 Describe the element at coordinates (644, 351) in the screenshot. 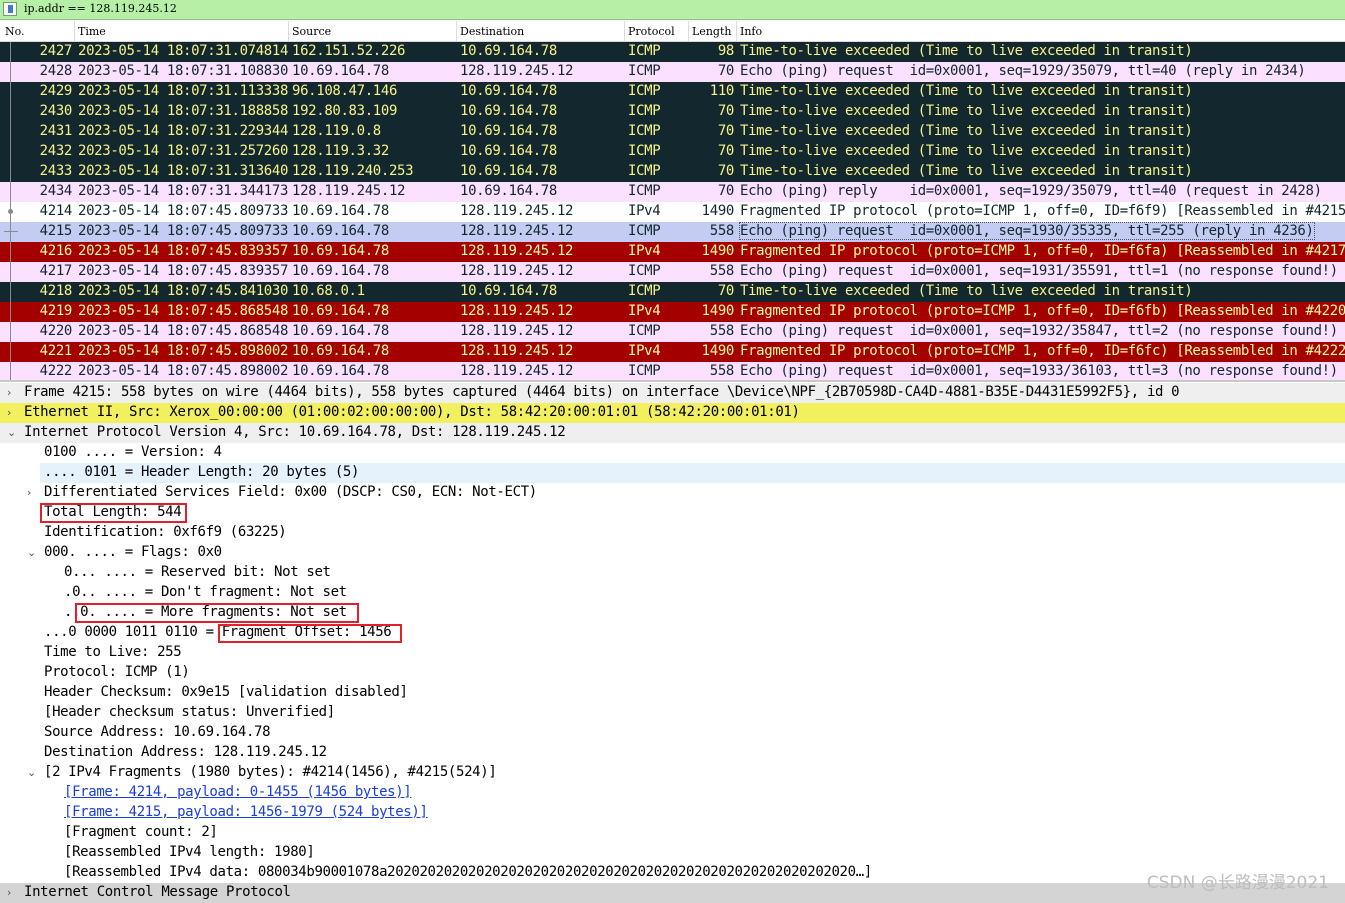

I see `packet-cell-proto: IPv4` at that location.